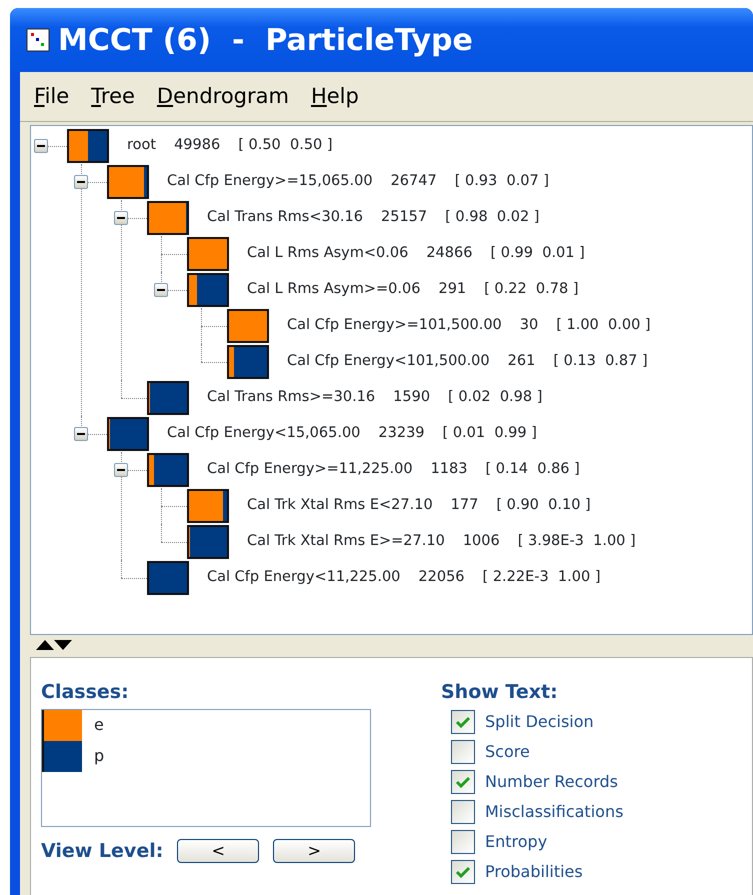 Image resolution: width=753 pixels, height=895 pixels. Describe the element at coordinates (495, 398) in the screenshot. I see `probabilities: [ 0.02 0.98 ]` at that location.